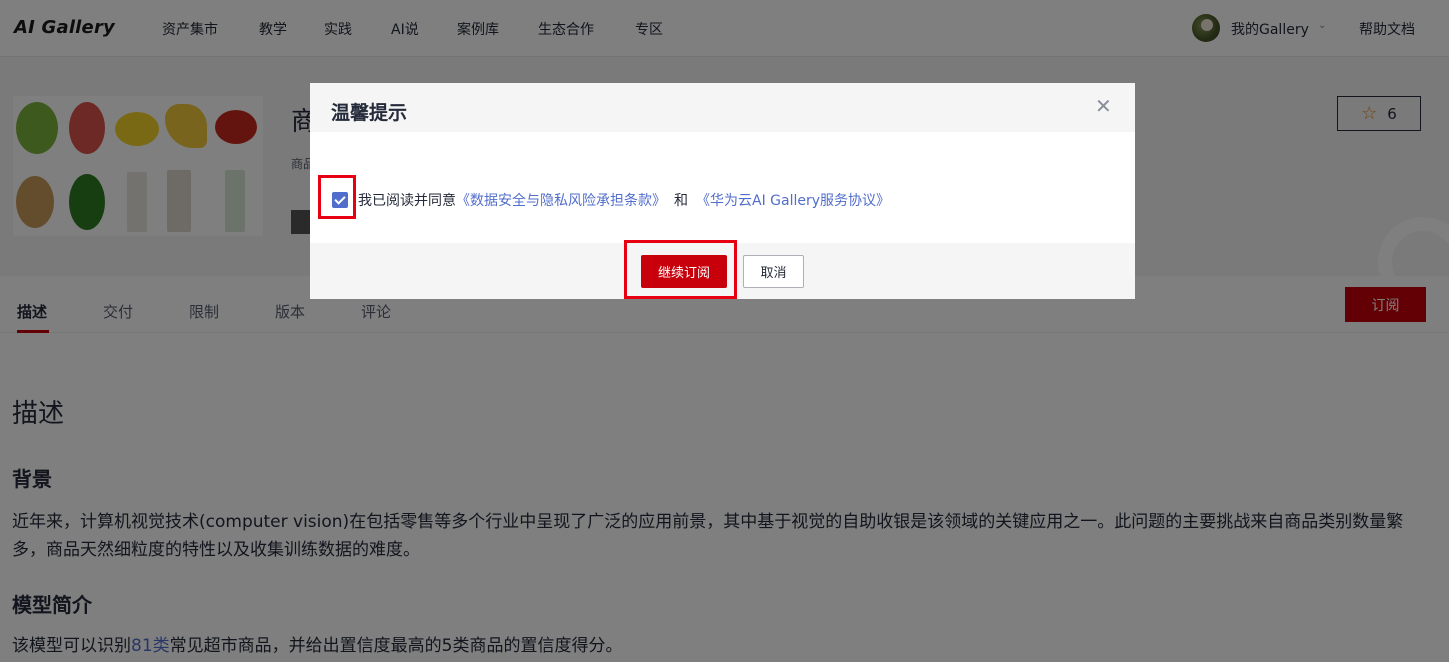 Image resolution: width=1449 pixels, height=662 pixels. I want to click on dialog-header: 温馨提示 ✕, so click(722, 107).